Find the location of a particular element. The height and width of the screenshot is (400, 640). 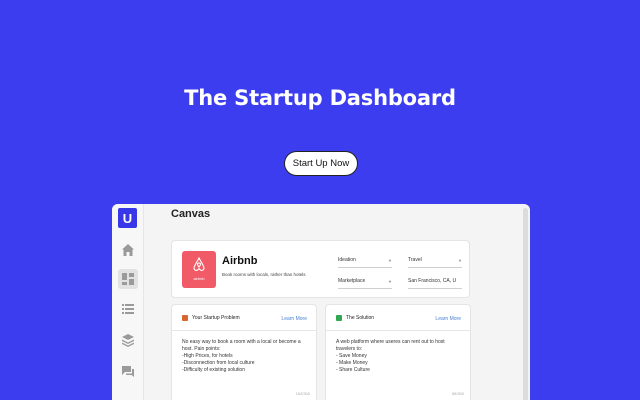

scrollbar is located at coordinates (525, 304).